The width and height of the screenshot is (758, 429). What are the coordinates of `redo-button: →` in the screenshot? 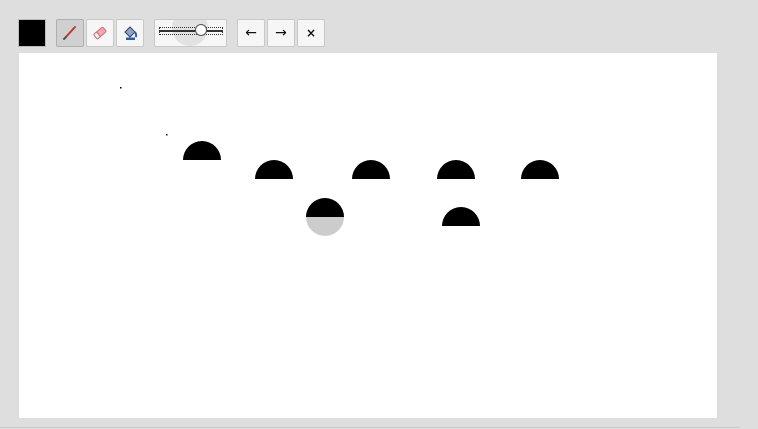 It's located at (281, 33).